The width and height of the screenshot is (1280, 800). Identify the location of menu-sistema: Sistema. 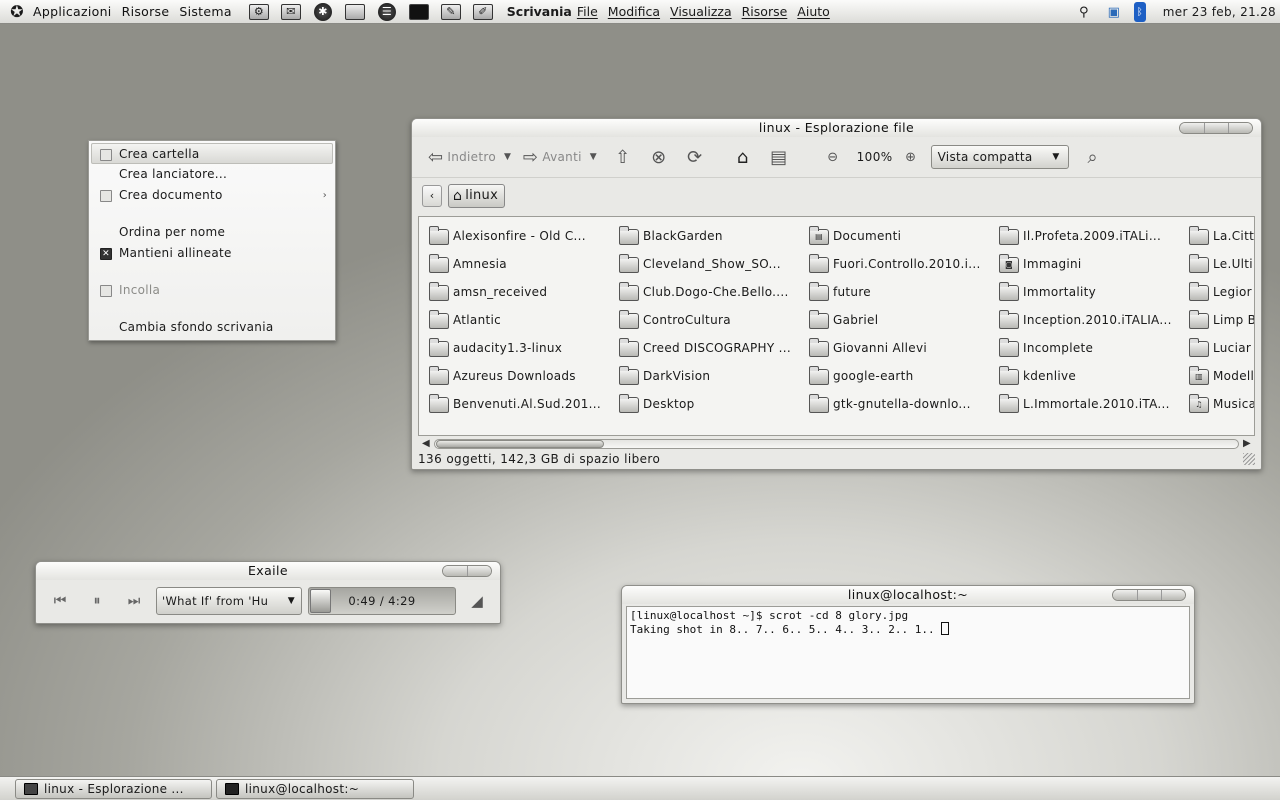
(205, 11).